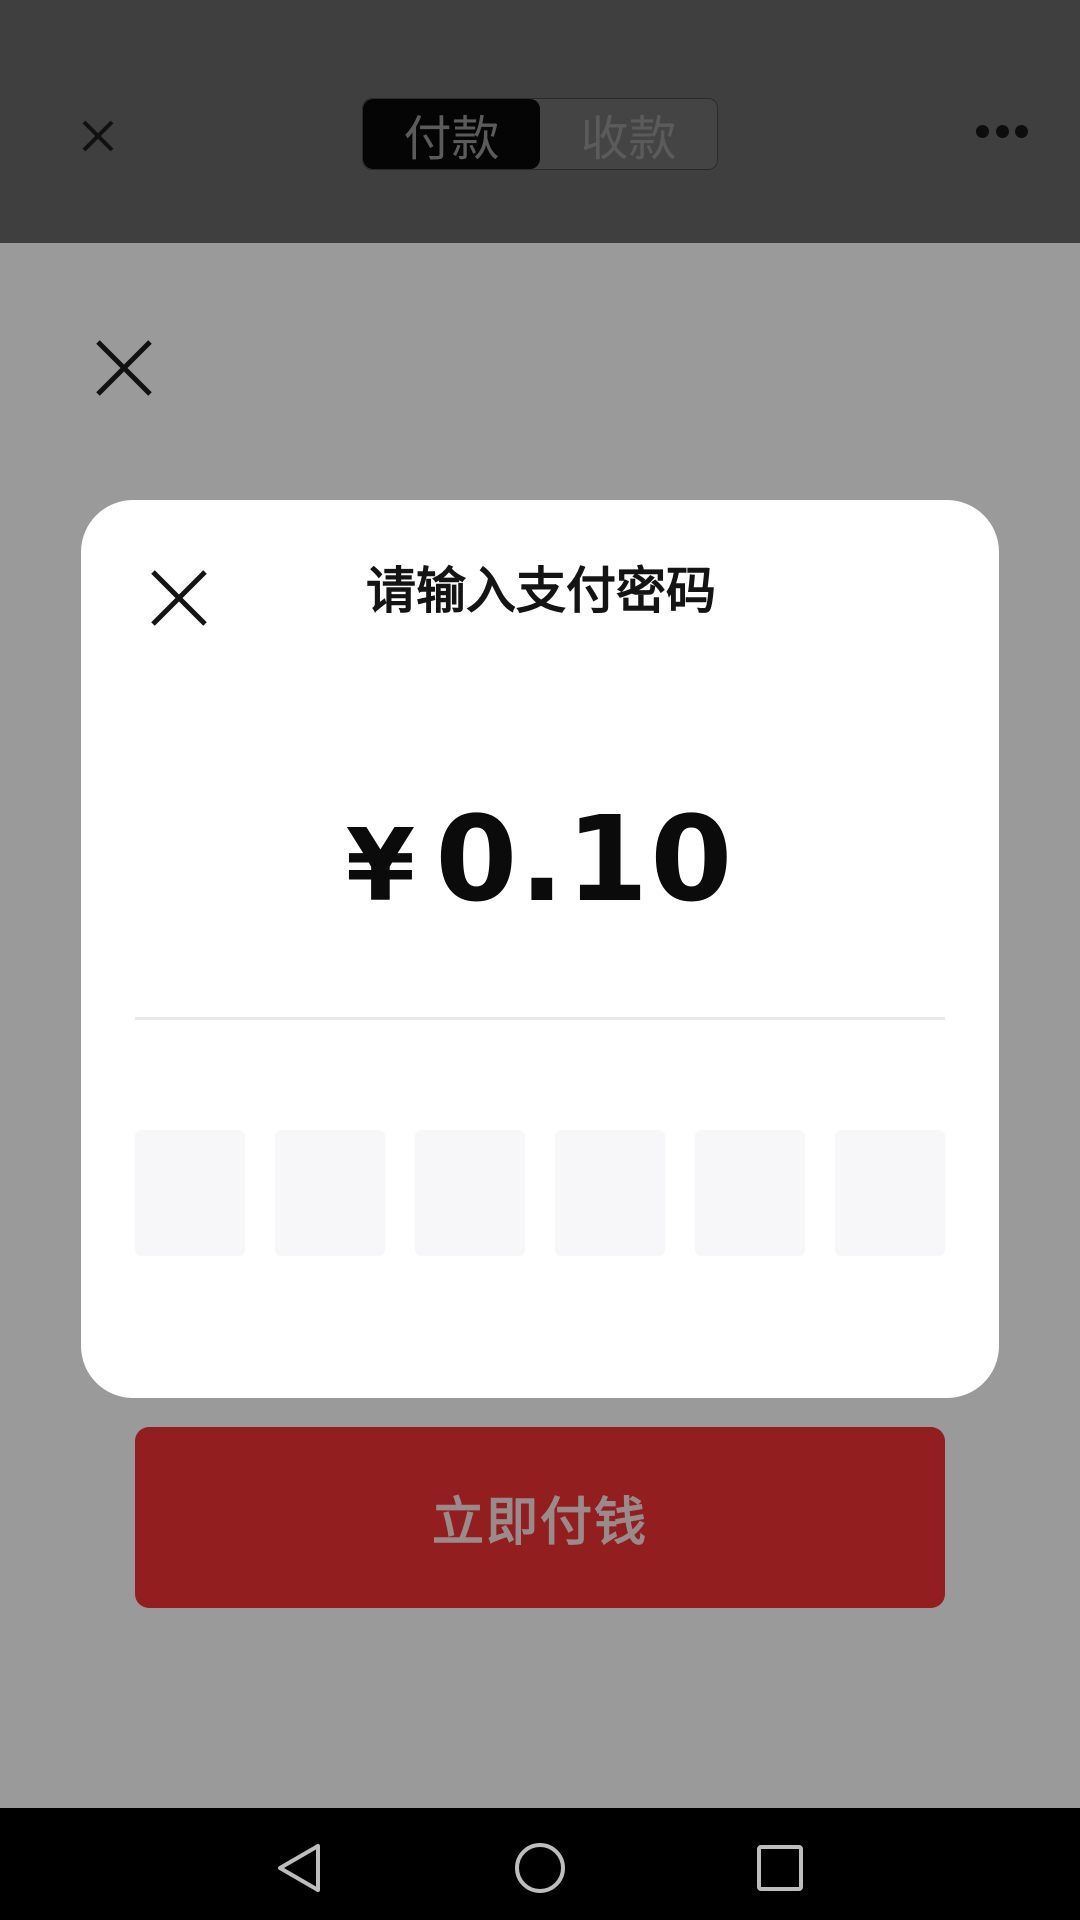 The height and width of the screenshot is (1920, 1080). Describe the element at coordinates (540, 1193) in the screenshot. I see `password-input` at that location.